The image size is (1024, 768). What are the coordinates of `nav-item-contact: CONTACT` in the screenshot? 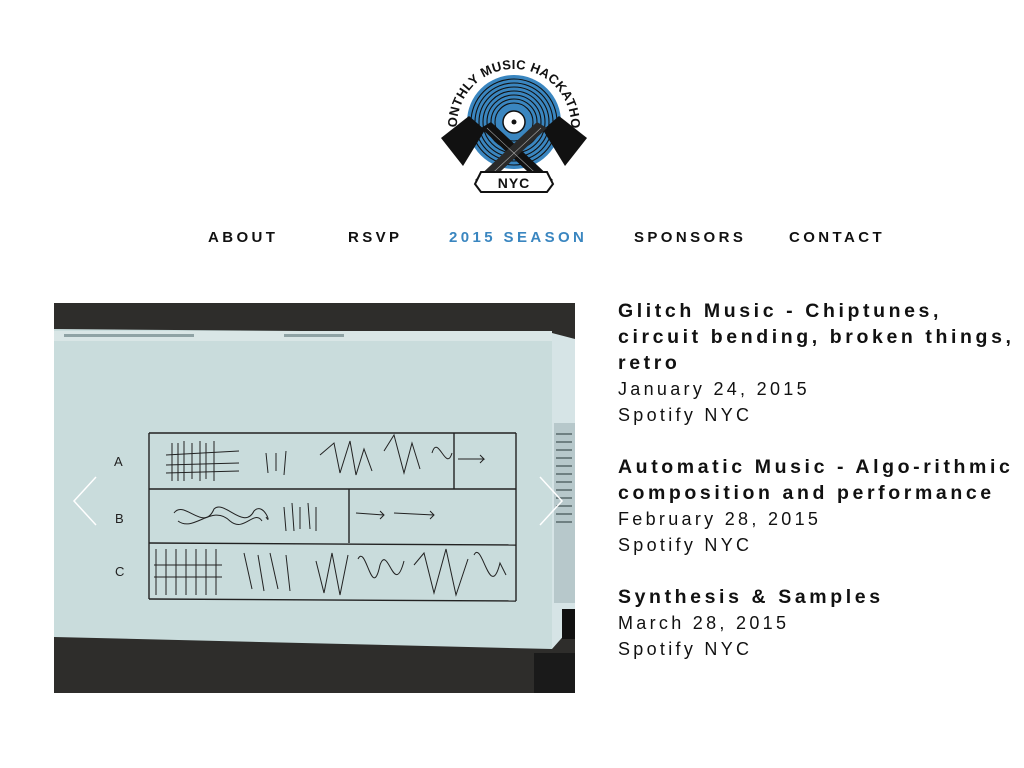 It's located at (837, 237).